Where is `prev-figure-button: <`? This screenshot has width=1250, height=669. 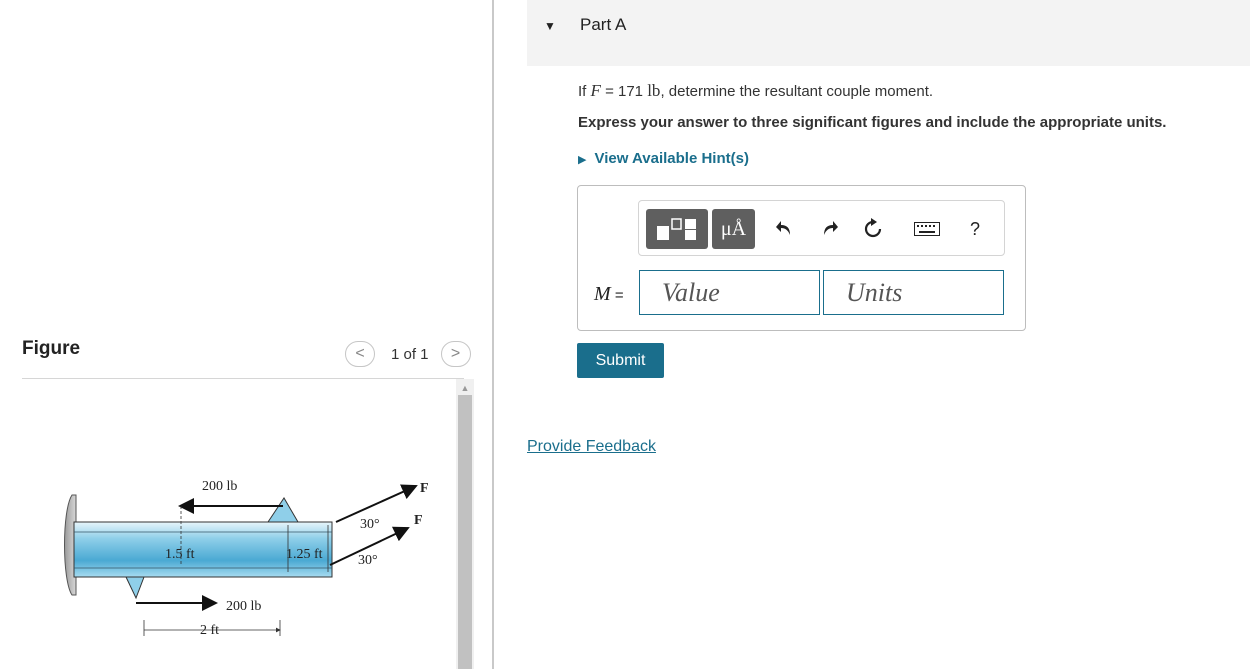 prev-figure-button: < is located at coordinates (360, 354).